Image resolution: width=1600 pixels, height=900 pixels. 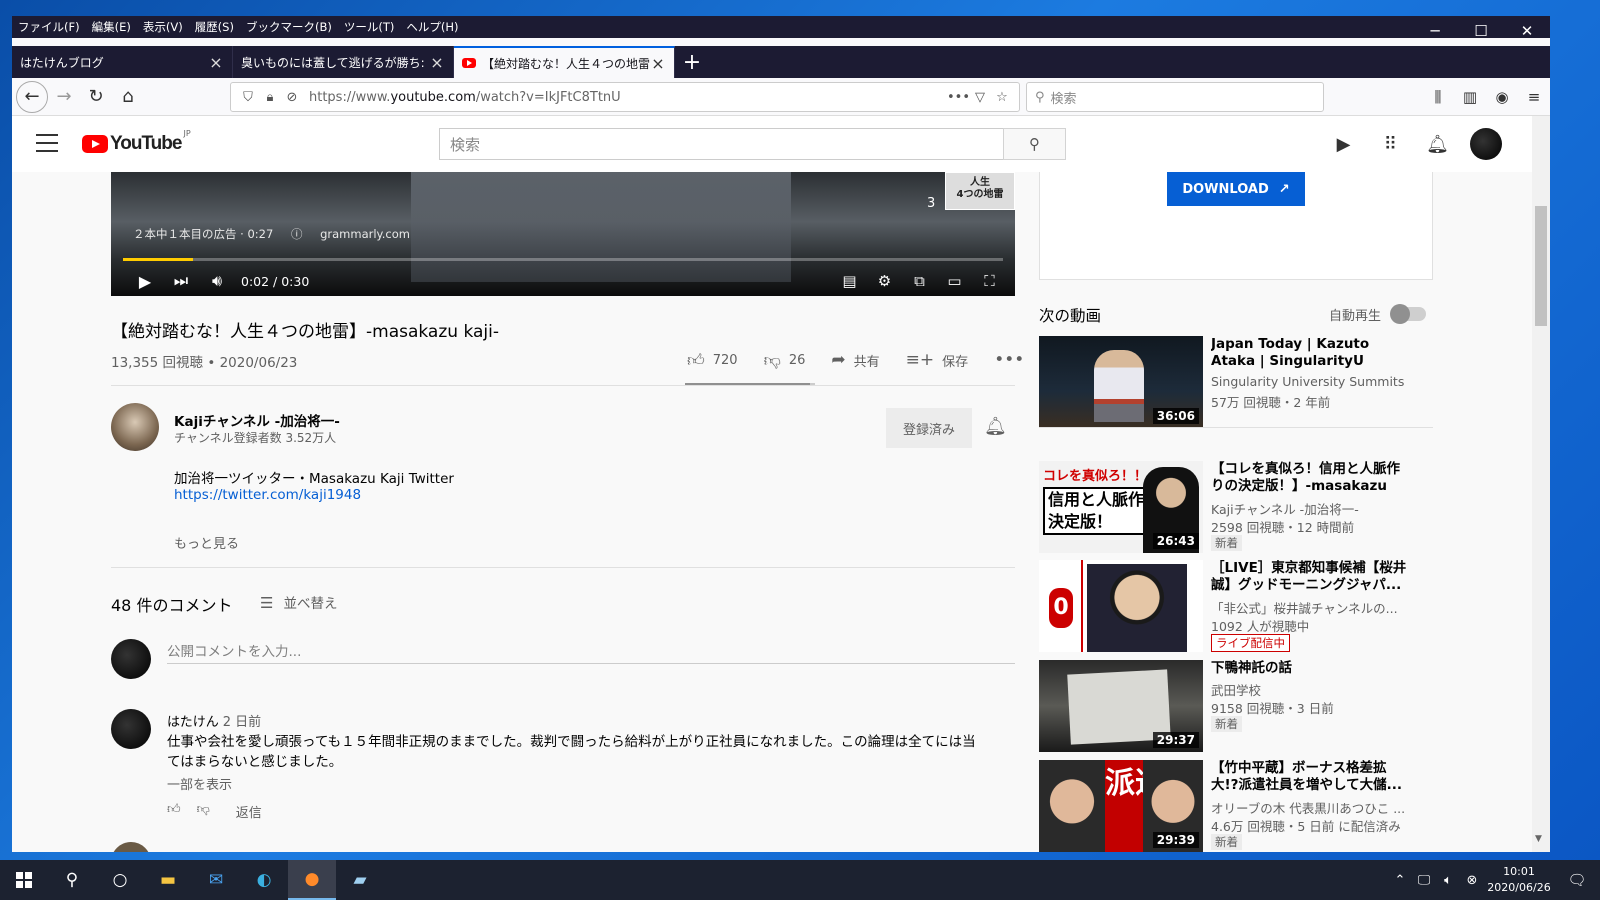 What do you see at coordinates (1408, 314) in the screenshot?
I see `autoplay-toggle` at bounding box center [1408, 314].